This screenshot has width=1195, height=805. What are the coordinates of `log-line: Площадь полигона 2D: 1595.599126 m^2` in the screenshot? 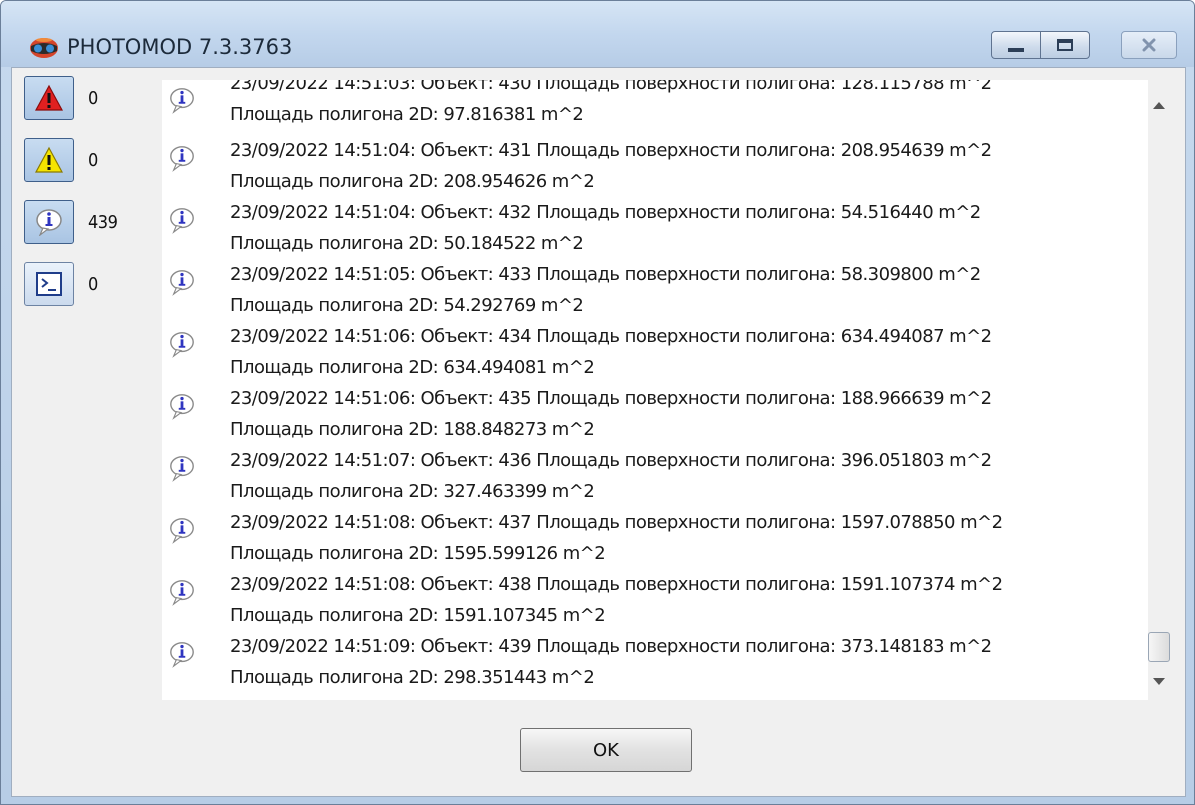 It's located at (418, 553).